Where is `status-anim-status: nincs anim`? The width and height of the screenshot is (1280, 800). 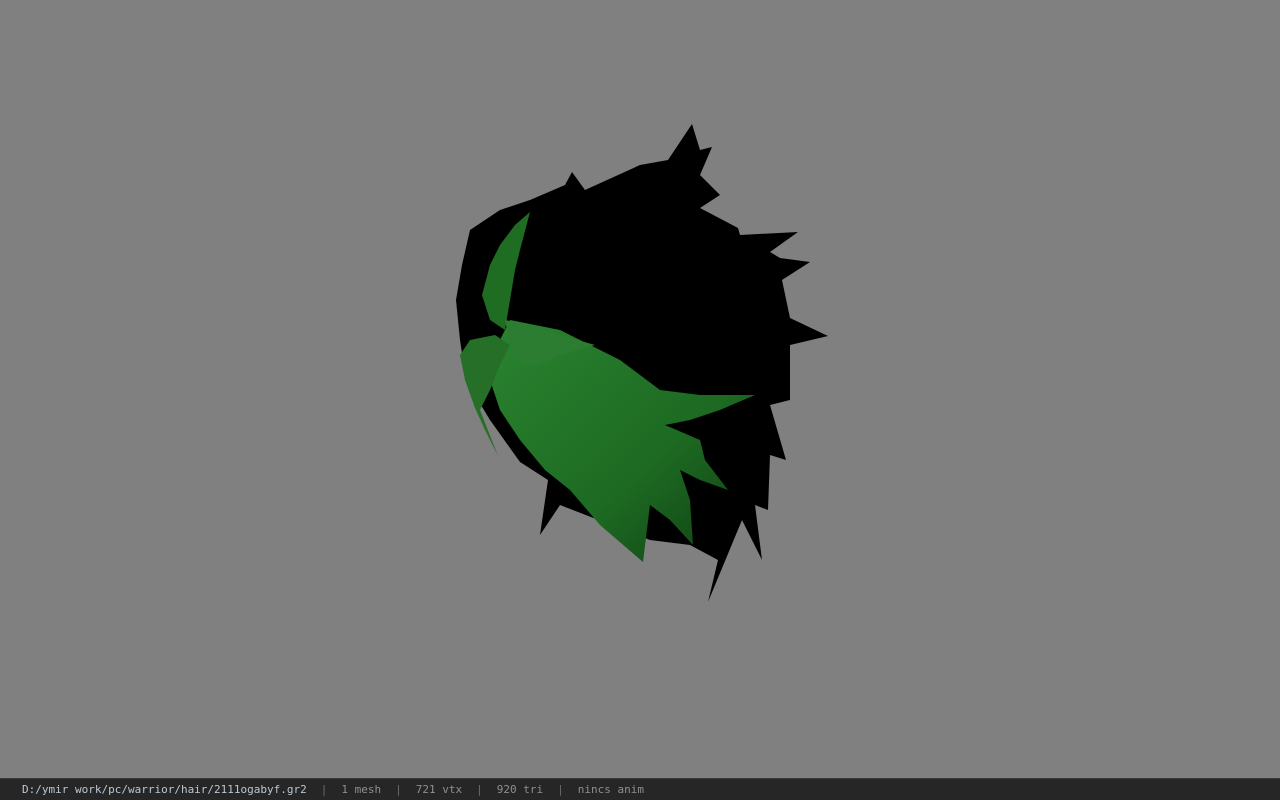
status-anim-status: nincs anim is located at coordinates (610, 789).